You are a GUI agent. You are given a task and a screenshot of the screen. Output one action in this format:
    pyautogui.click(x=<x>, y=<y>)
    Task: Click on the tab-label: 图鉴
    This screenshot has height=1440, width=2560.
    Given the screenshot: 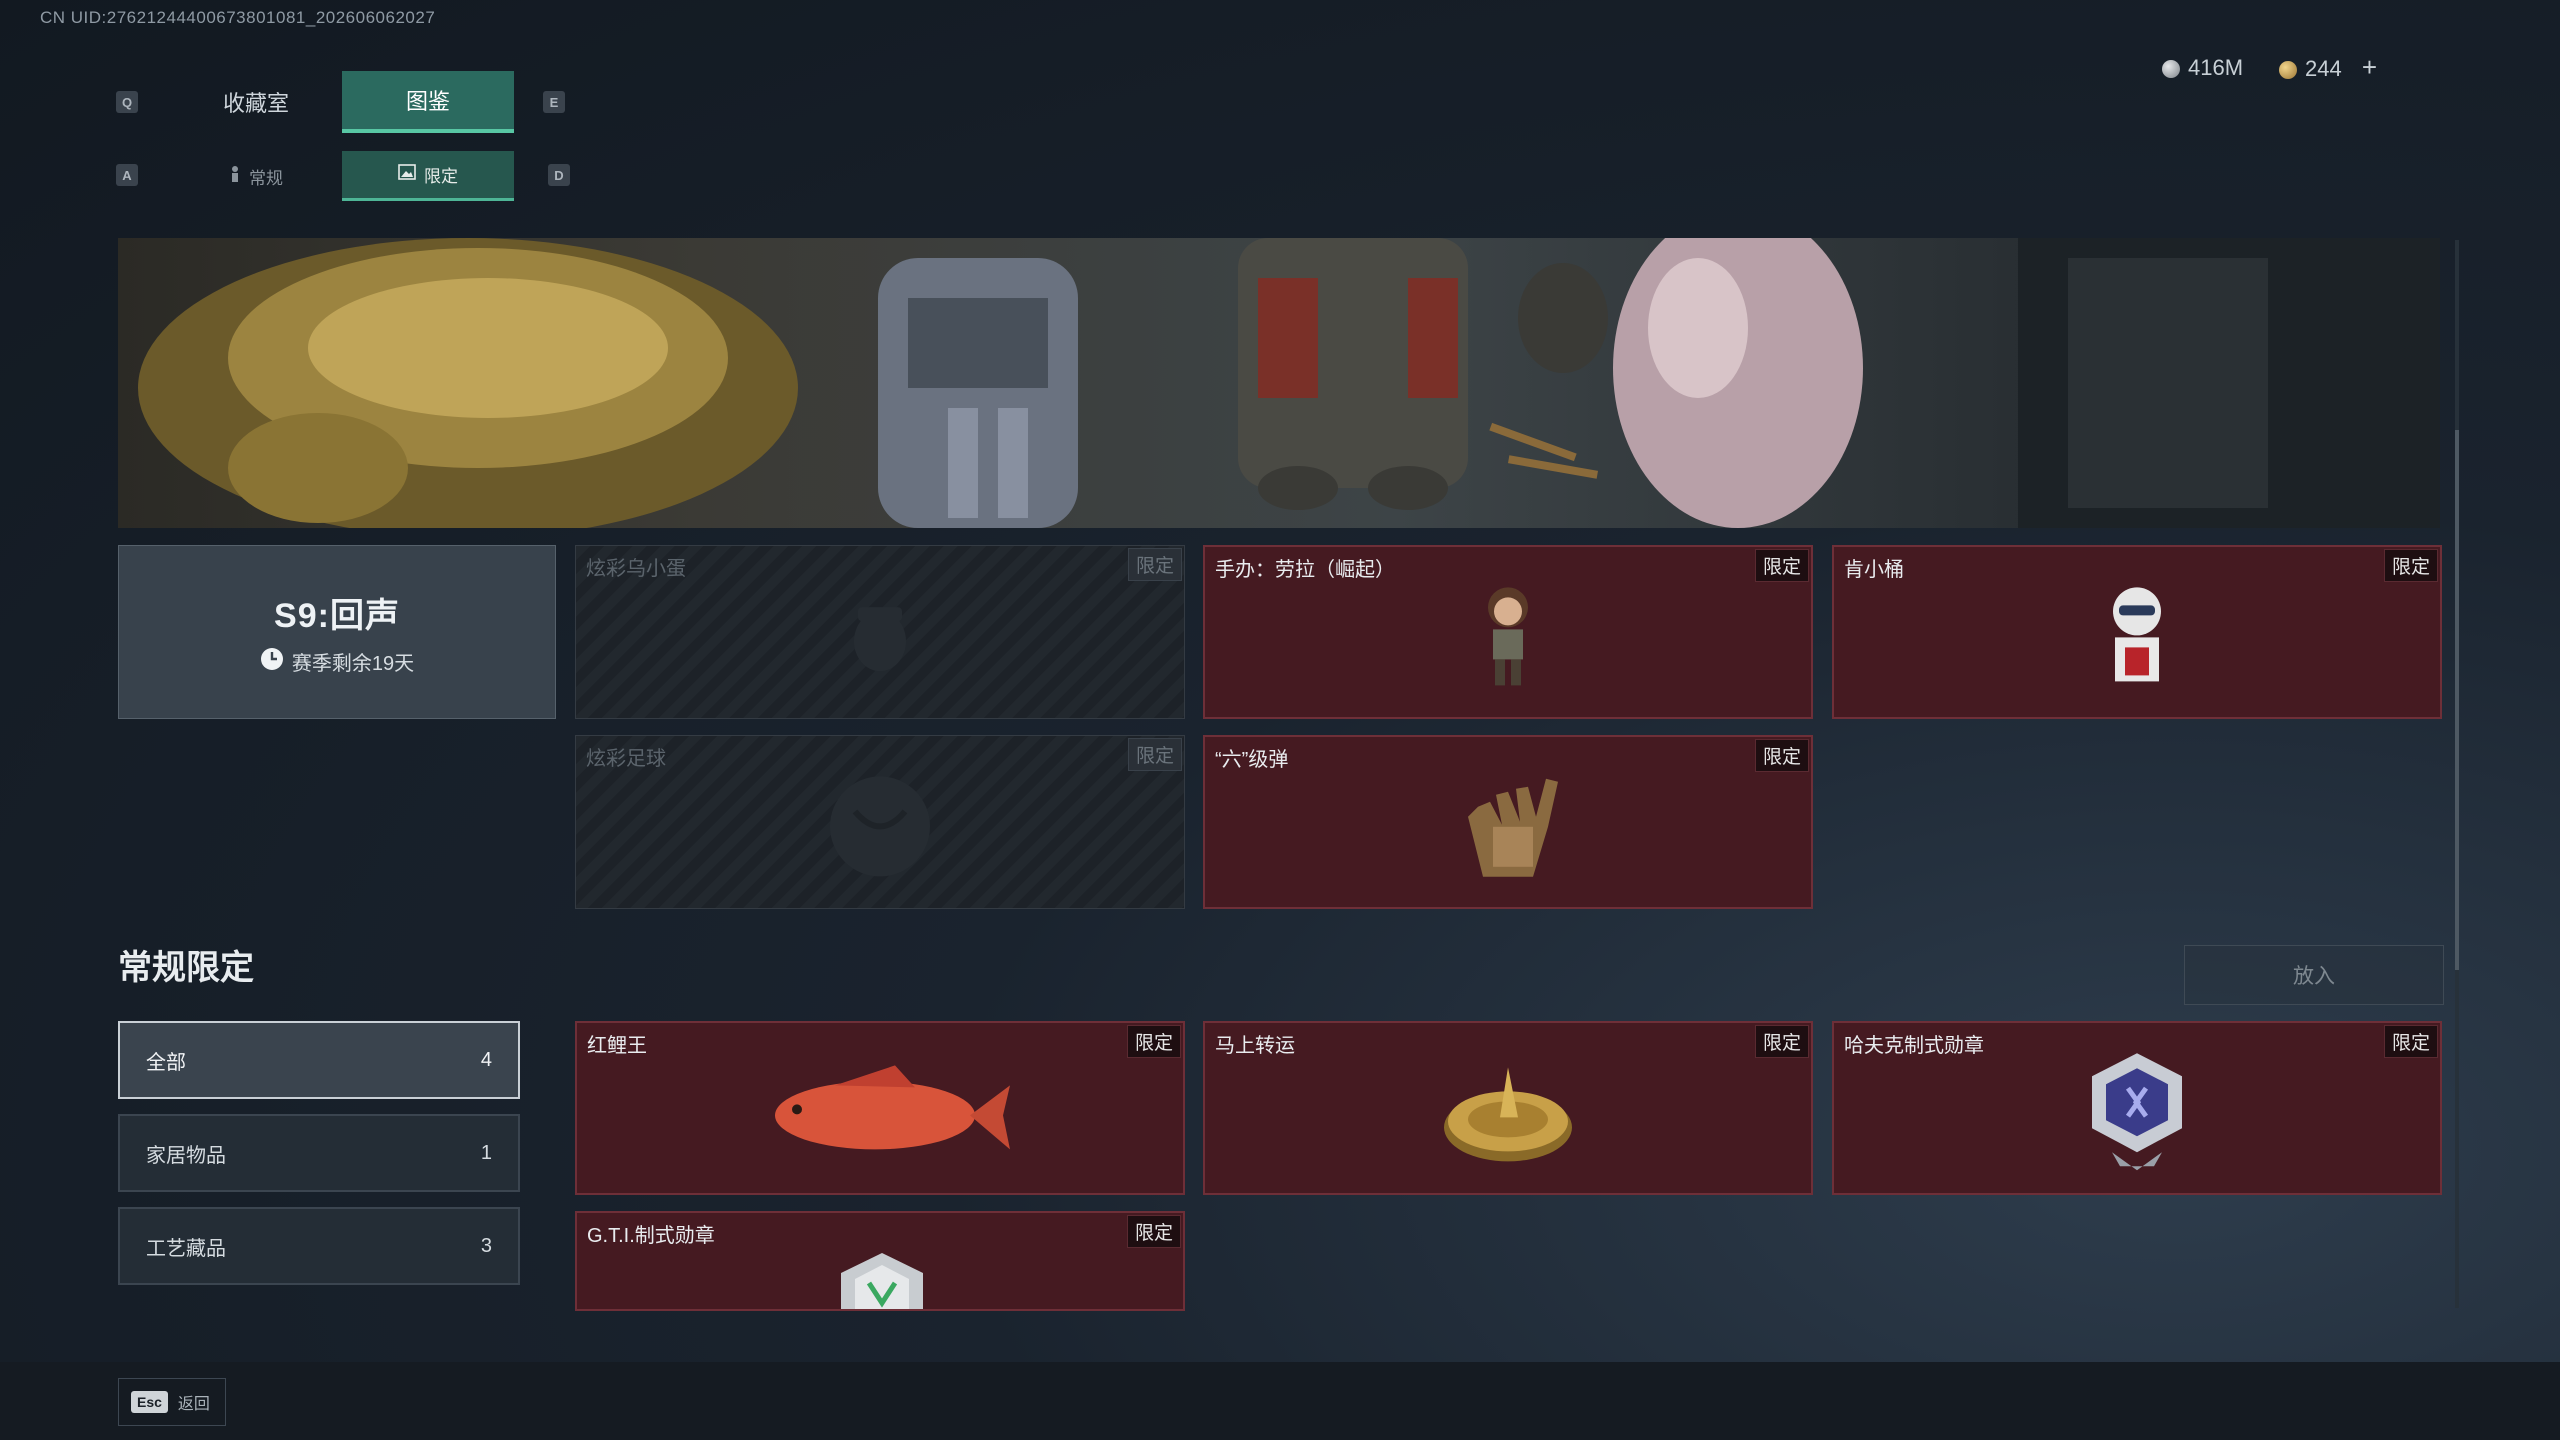 What is the action you would take?
    pyautogui.click(x=427, y=101)
    